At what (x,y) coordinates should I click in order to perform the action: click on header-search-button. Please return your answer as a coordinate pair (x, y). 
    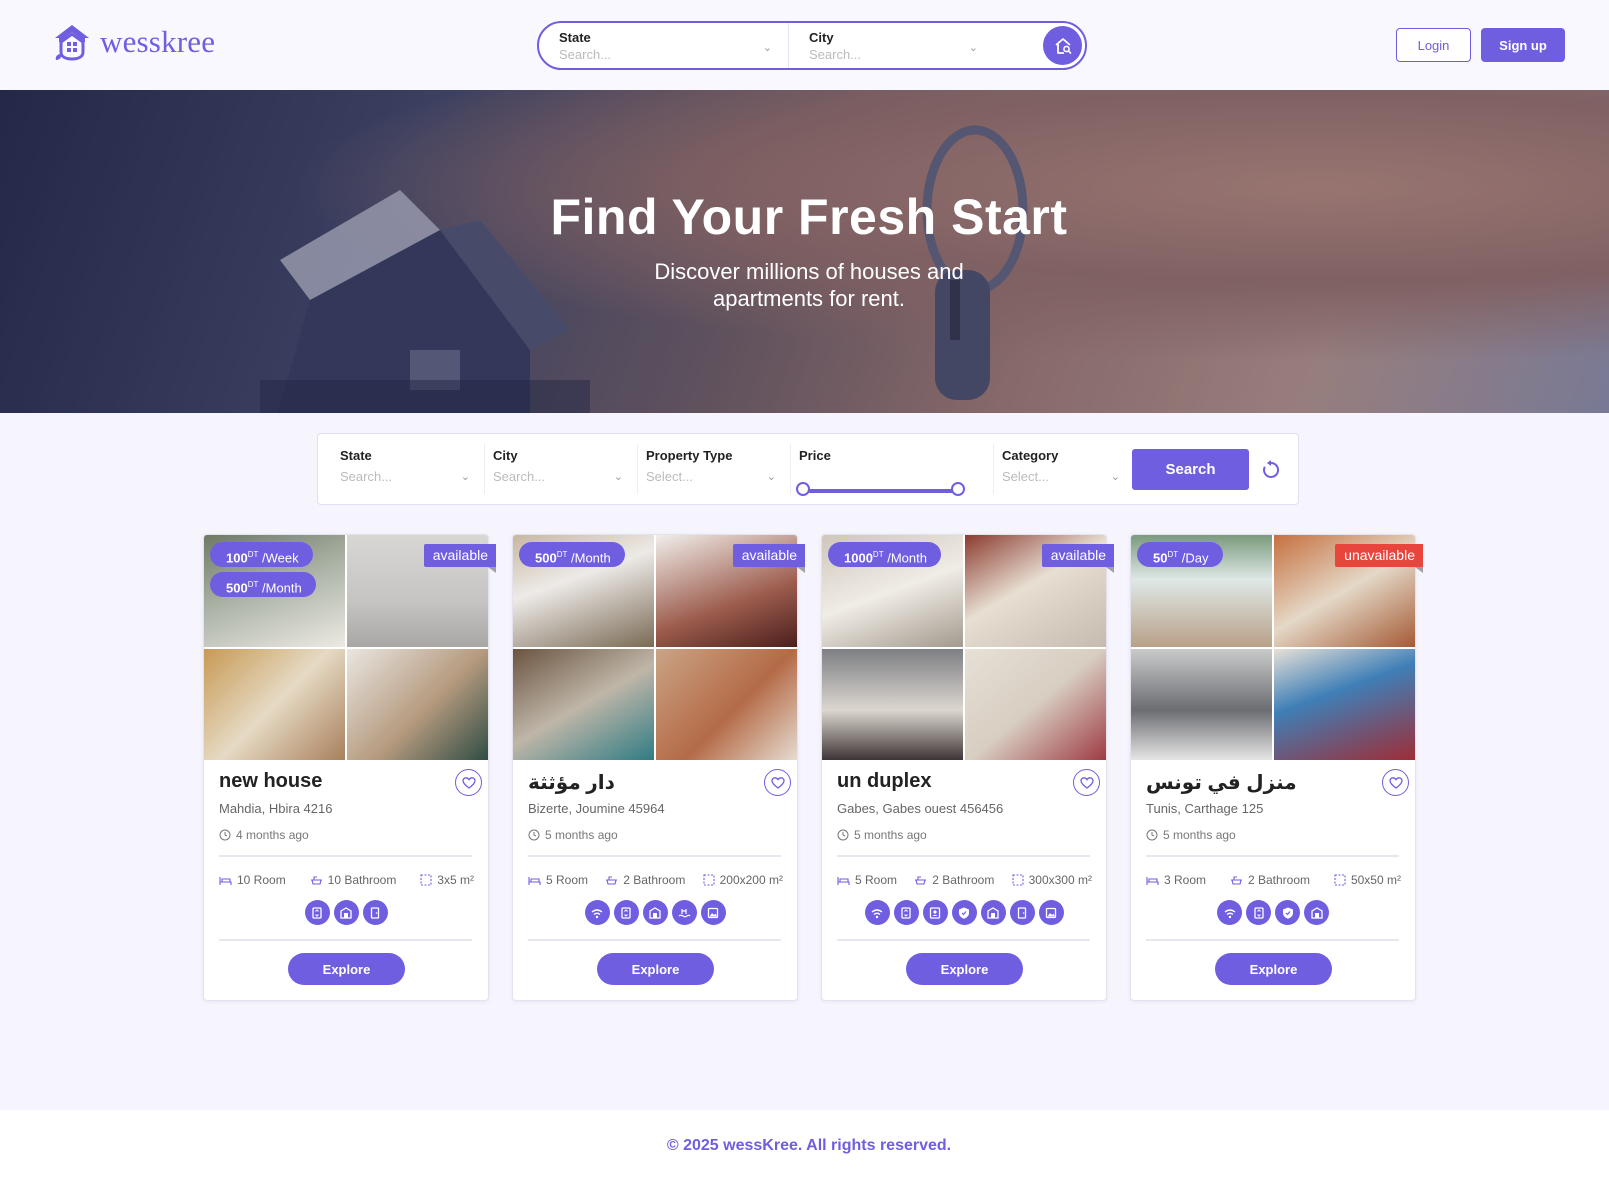
    Looking at the image, I should click on (1062, 45).